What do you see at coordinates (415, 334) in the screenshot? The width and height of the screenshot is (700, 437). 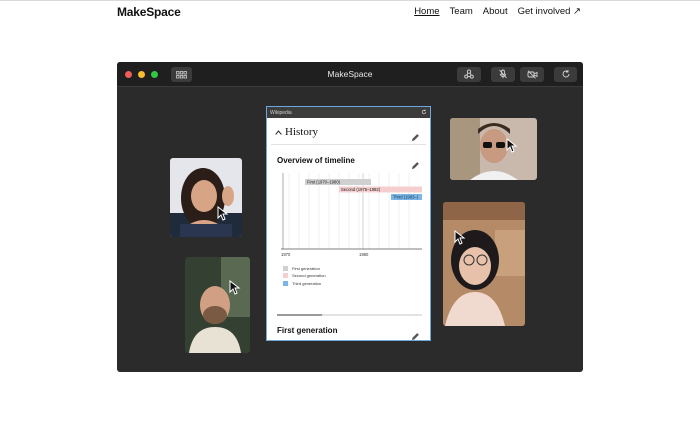 I see `edit-first-generation-pencil-icon` at bounding box center [415, 334].